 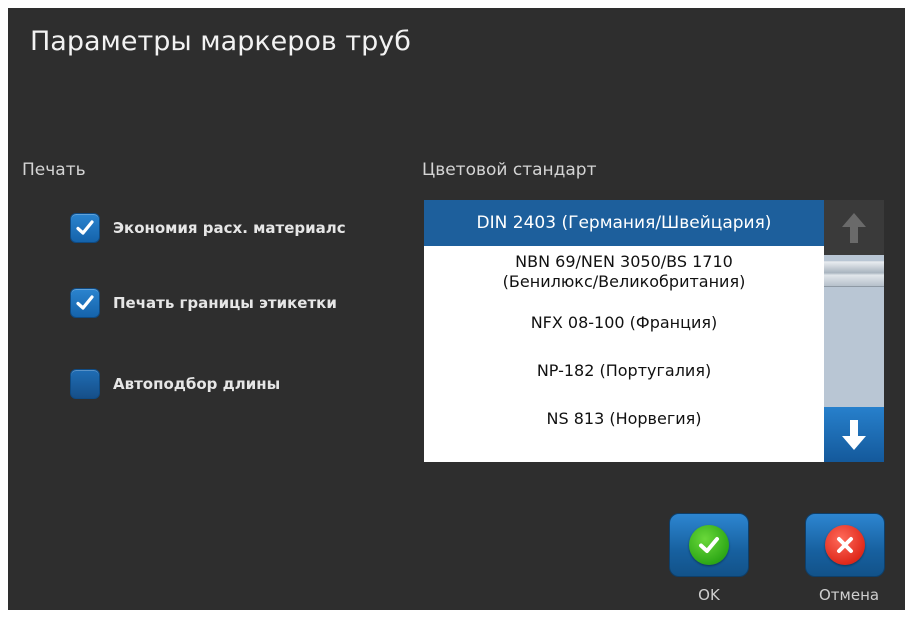 I want to click on list-item-label: NS 813 (Норвегия), so click(x=624, y=418).